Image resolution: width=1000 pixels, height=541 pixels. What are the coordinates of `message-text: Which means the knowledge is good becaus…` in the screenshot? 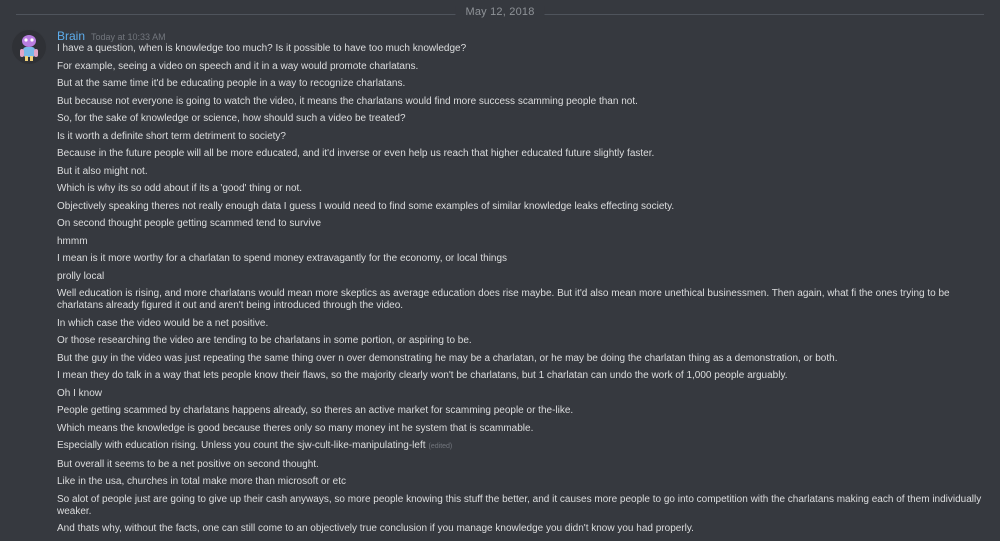 It's located at (295, 428).